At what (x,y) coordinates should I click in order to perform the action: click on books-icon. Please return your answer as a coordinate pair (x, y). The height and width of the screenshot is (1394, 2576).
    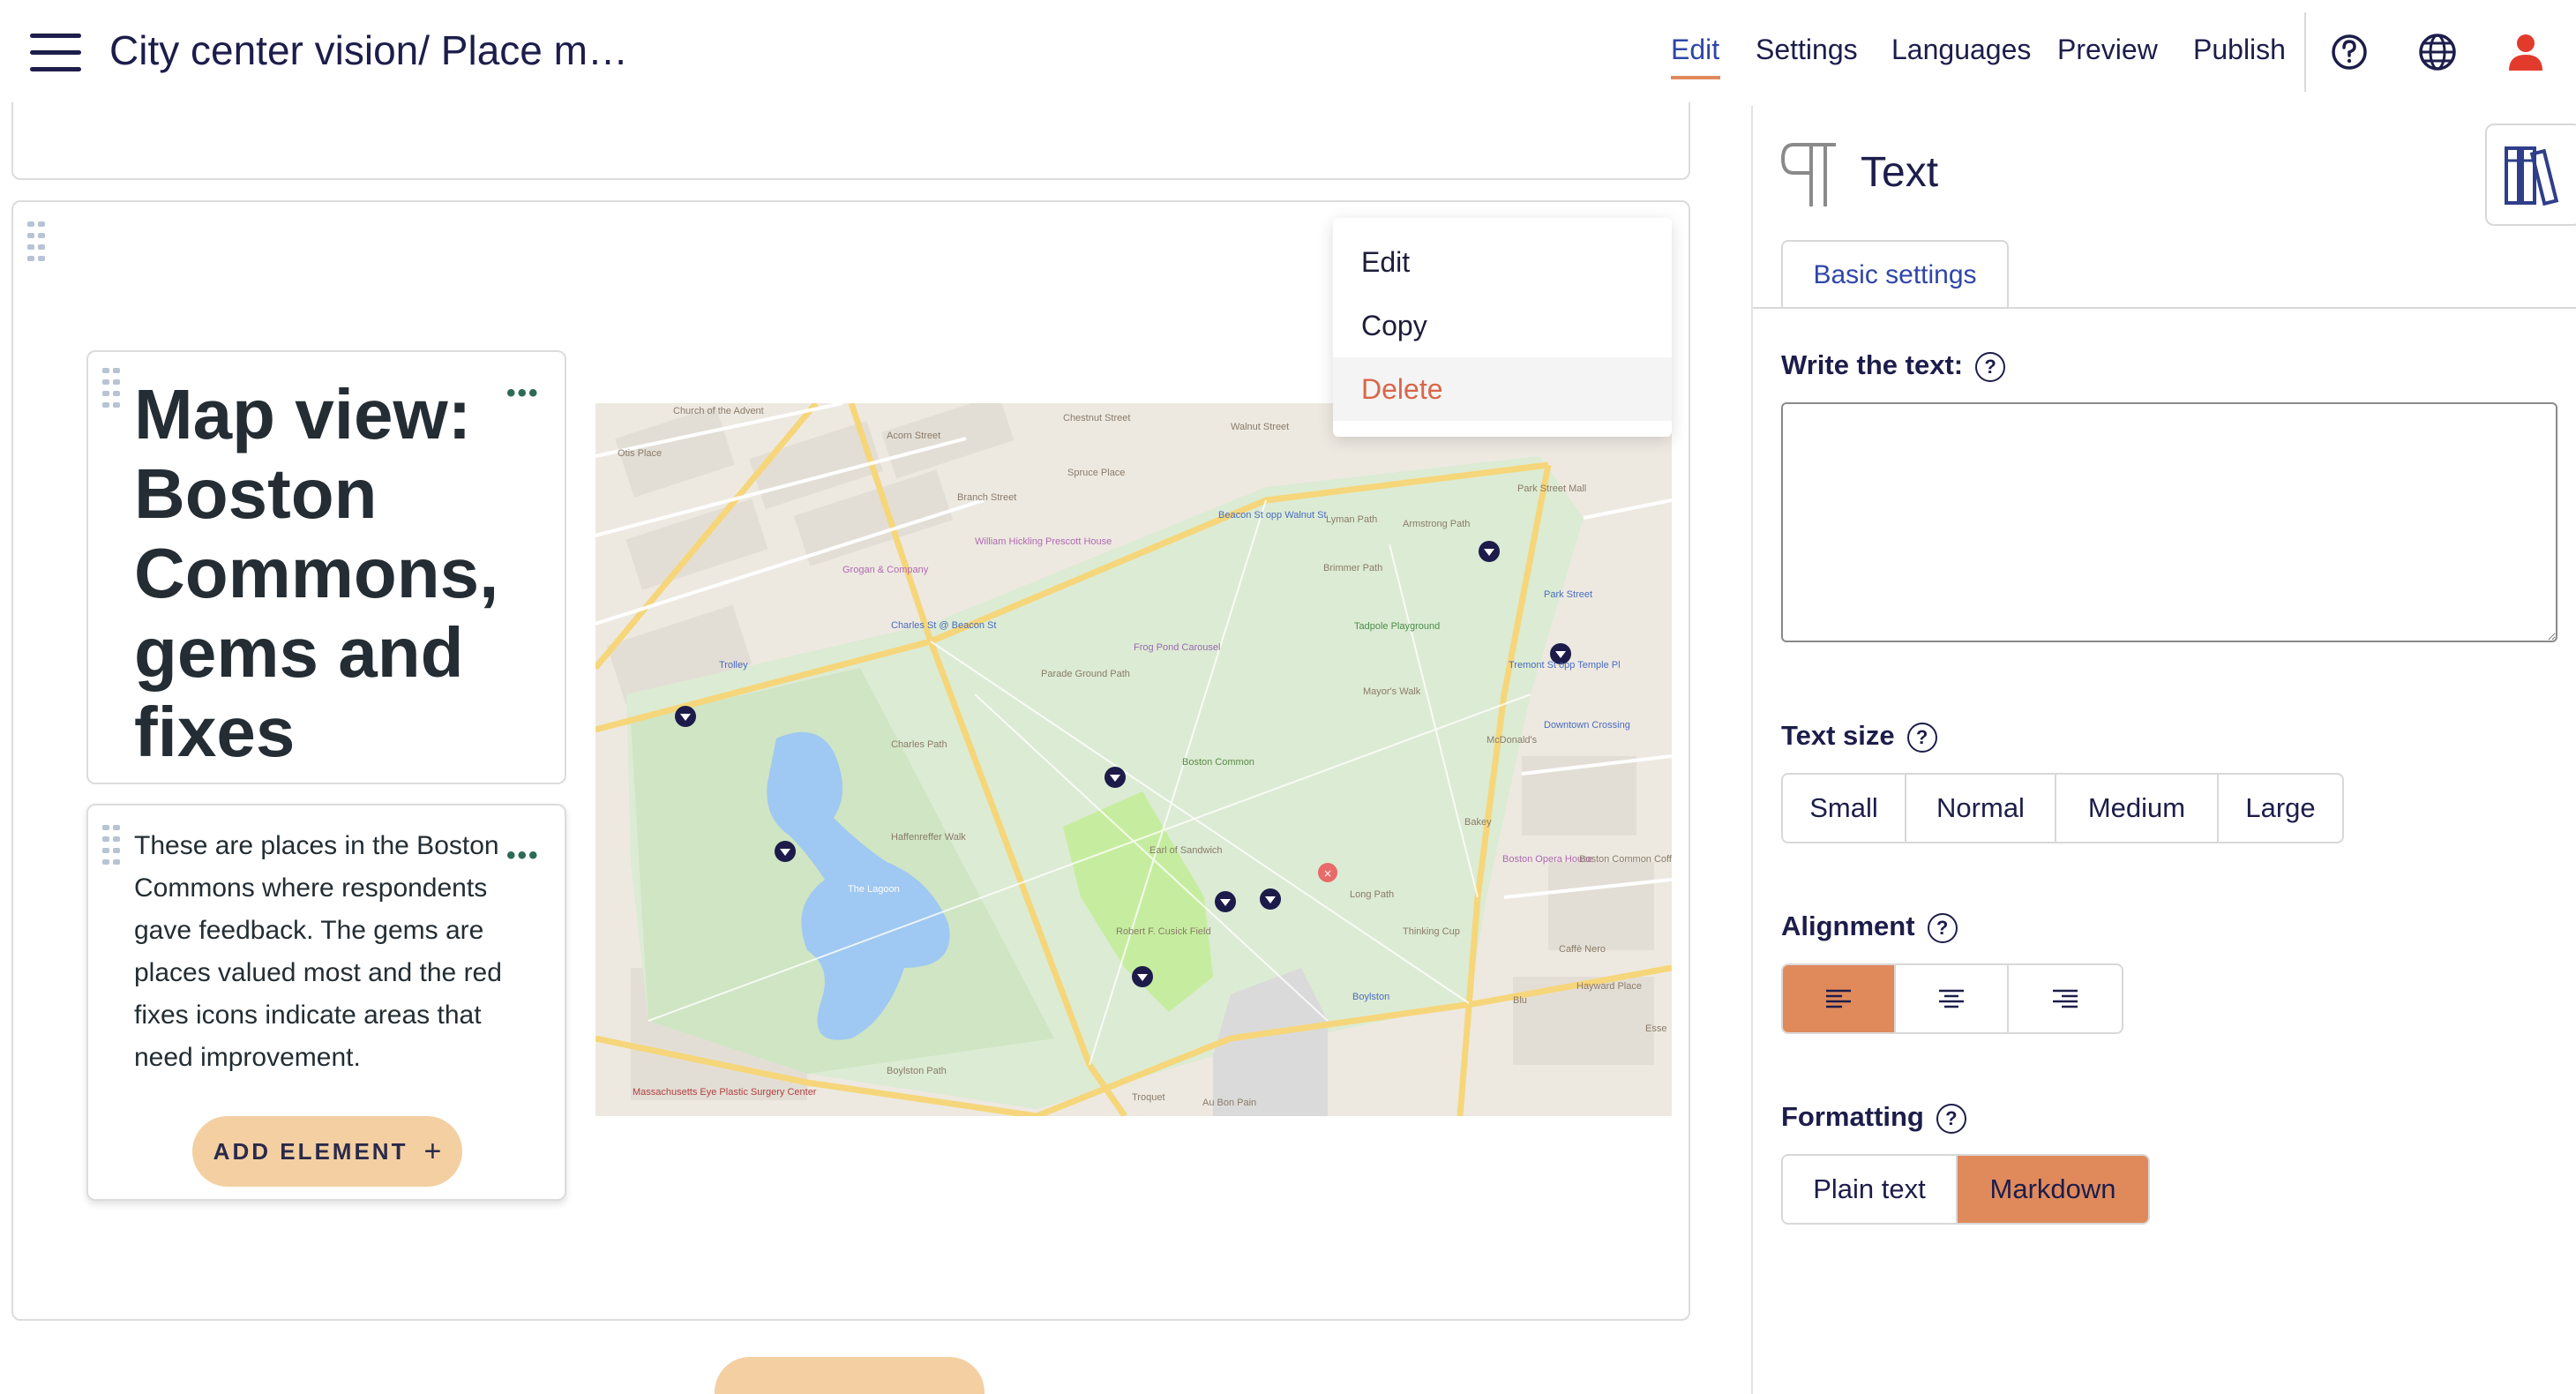
    Looking at the image, I should click on (2532, 176).